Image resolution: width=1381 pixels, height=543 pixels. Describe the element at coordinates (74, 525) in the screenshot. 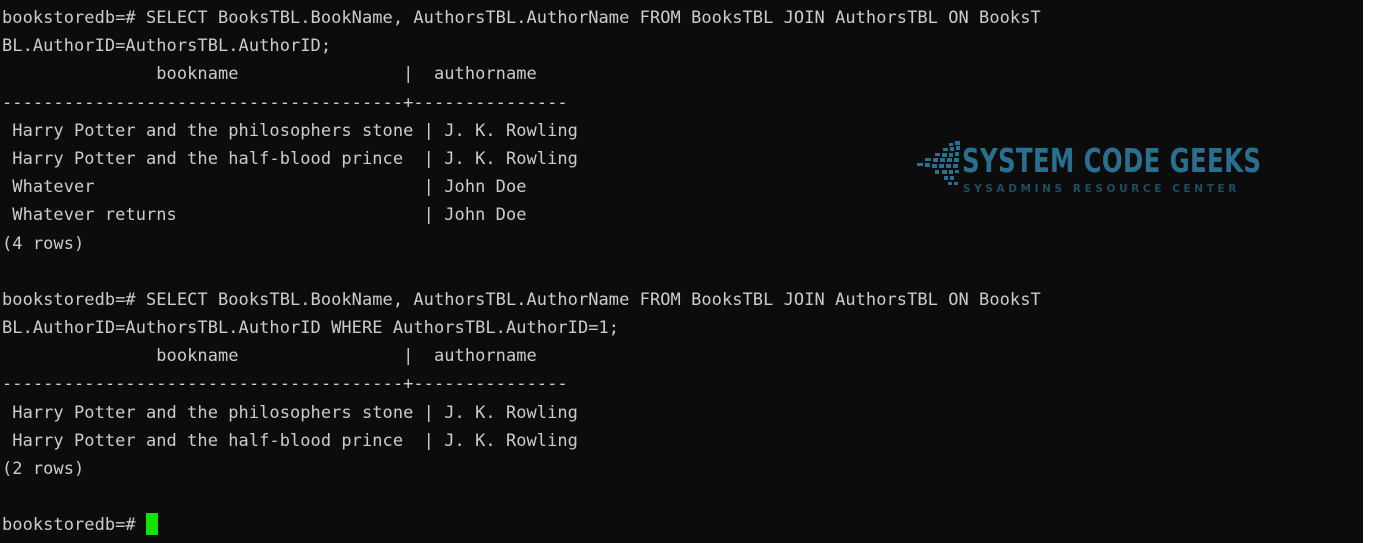

I see `command-prompt: bookstoredb=#` at that location.